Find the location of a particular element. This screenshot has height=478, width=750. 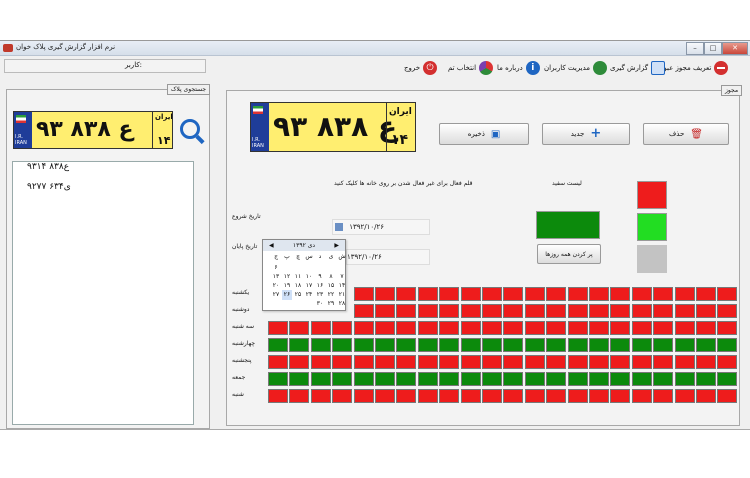

color-gray-swatch is located at coordinates (652, 259).